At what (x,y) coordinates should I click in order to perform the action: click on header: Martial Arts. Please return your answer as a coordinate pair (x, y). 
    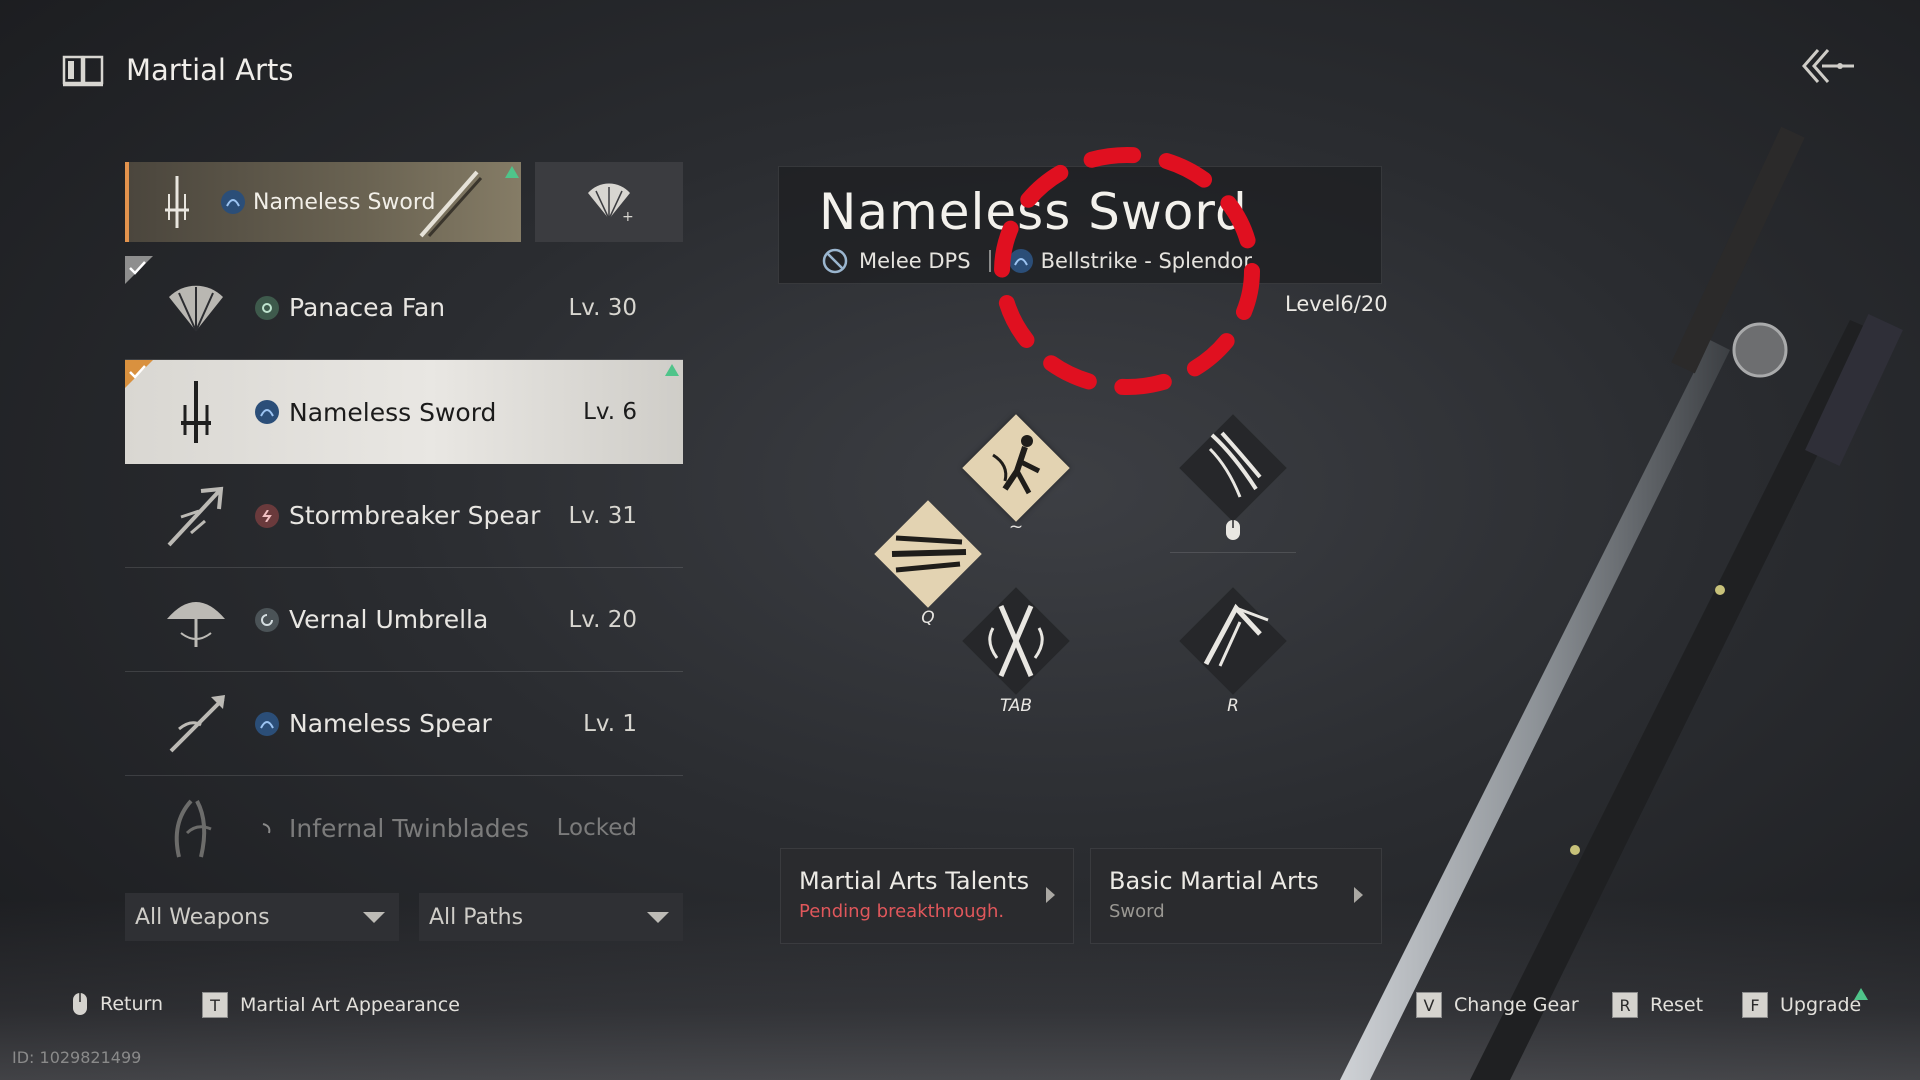
    Looking at the image, I should click on (177, 70).